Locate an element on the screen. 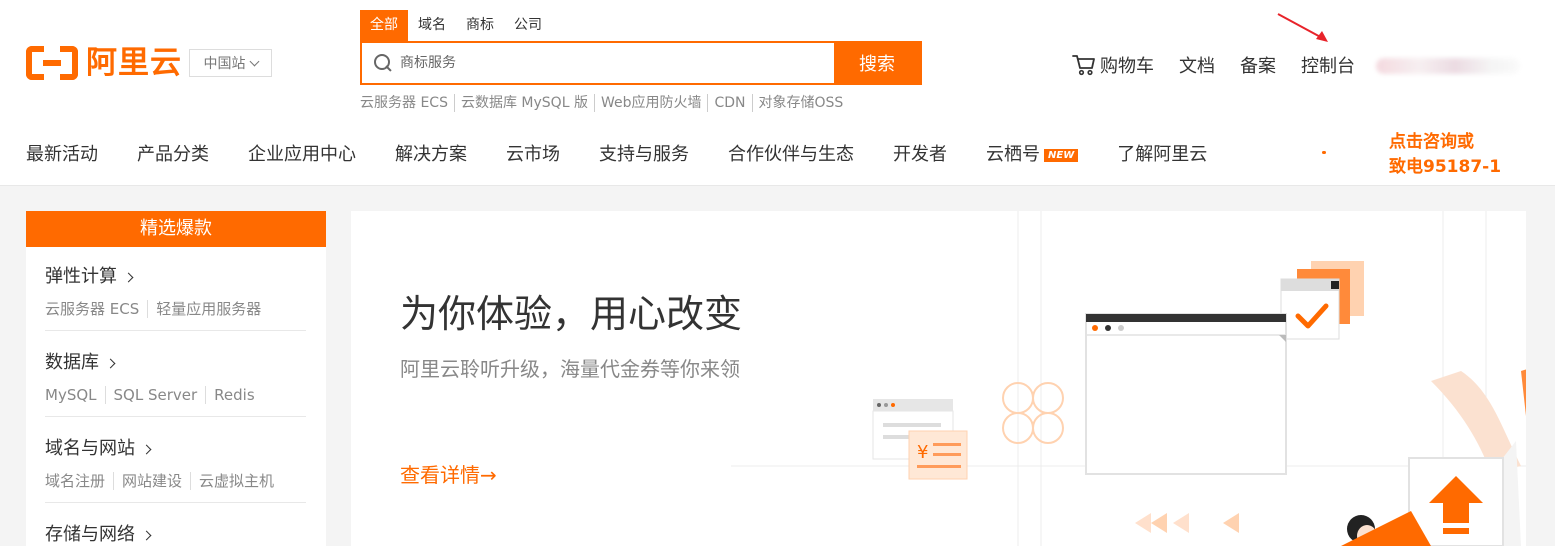 The height and width of the screenshot is (546, 1555). aliyun-logo: 阿里云 is located at coordinates (104, 63).